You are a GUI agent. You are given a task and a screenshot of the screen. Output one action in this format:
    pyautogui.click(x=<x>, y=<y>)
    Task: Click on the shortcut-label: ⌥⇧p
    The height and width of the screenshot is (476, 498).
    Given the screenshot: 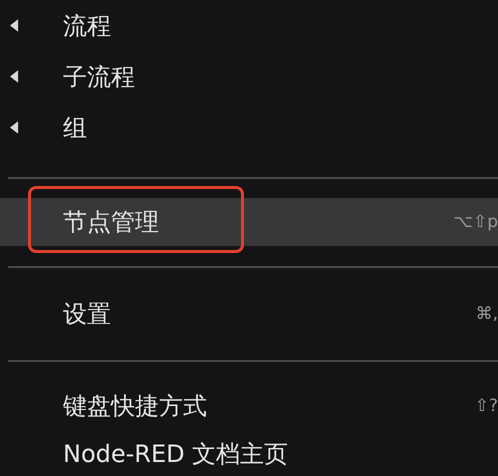 What is the action you would take?
    pyautogui.click(x=475, y=222)
    